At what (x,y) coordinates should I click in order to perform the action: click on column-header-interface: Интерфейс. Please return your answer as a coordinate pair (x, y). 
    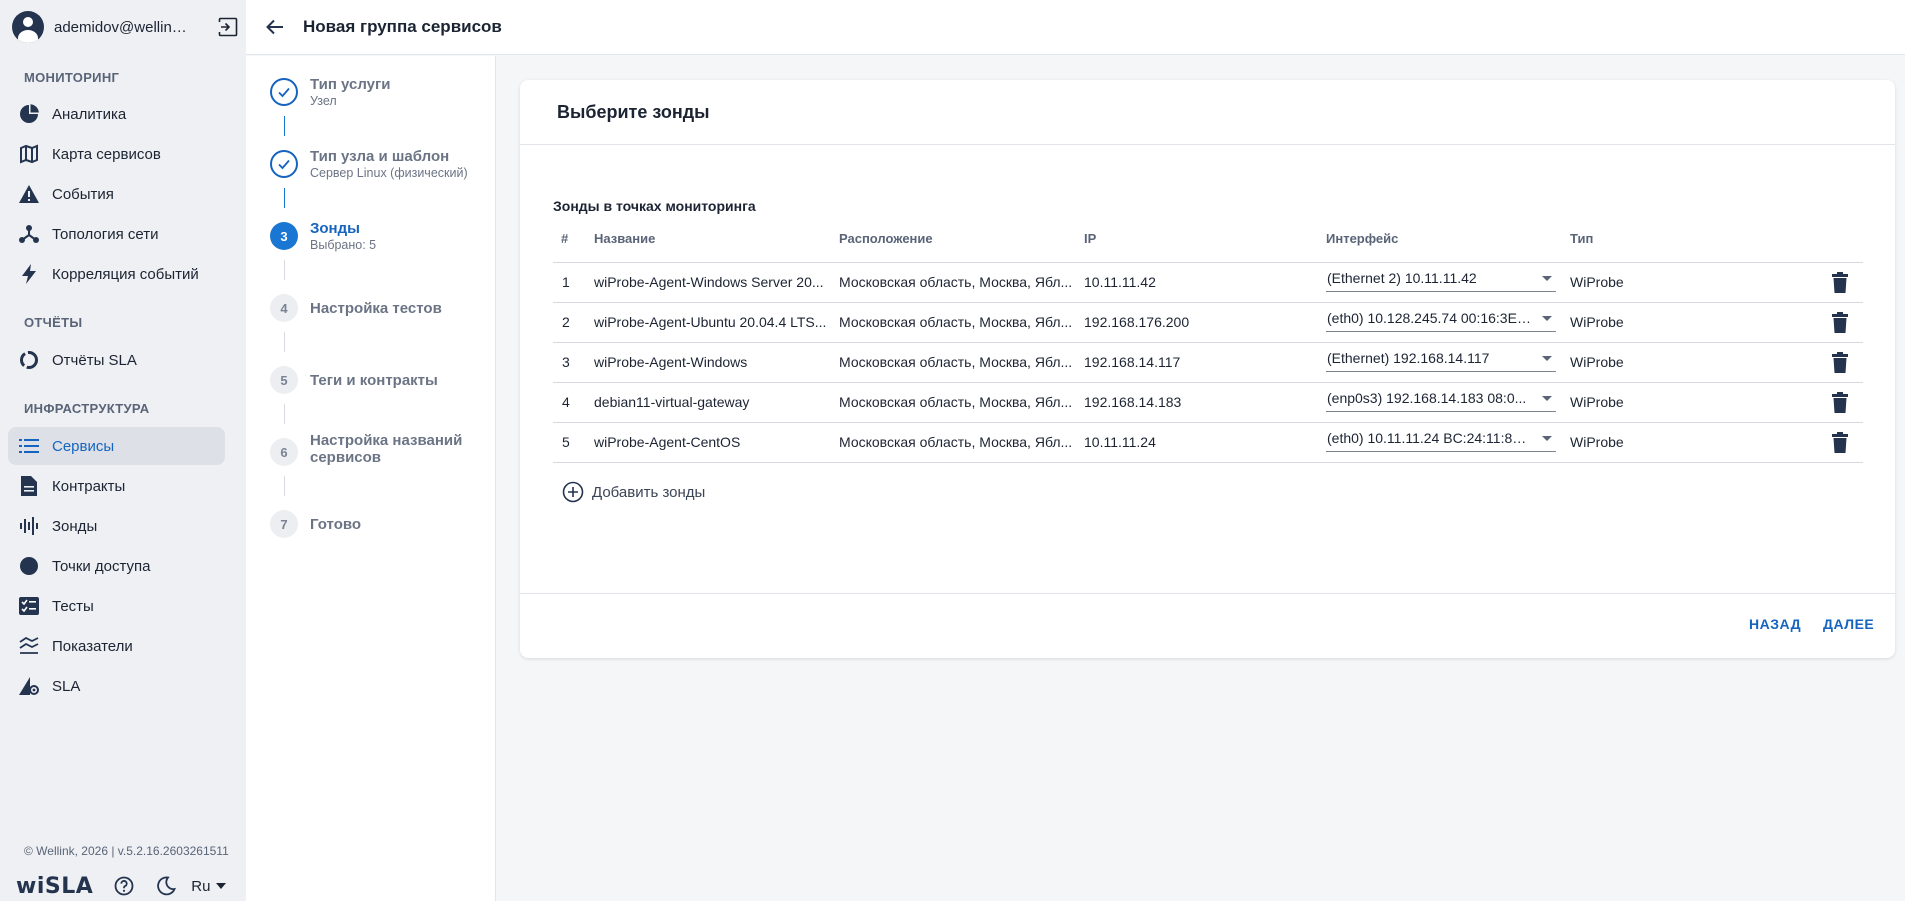
    Looking at the image, I should click on (1362, 238).